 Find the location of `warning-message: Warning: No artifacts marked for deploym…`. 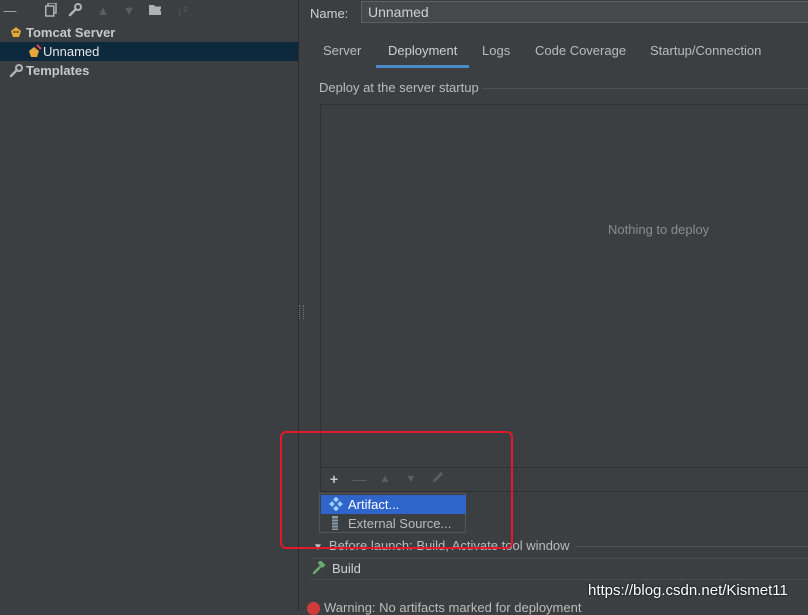

warning-message: Warning: No artifacts marked for deploym… is located at coordinates (444, 607).